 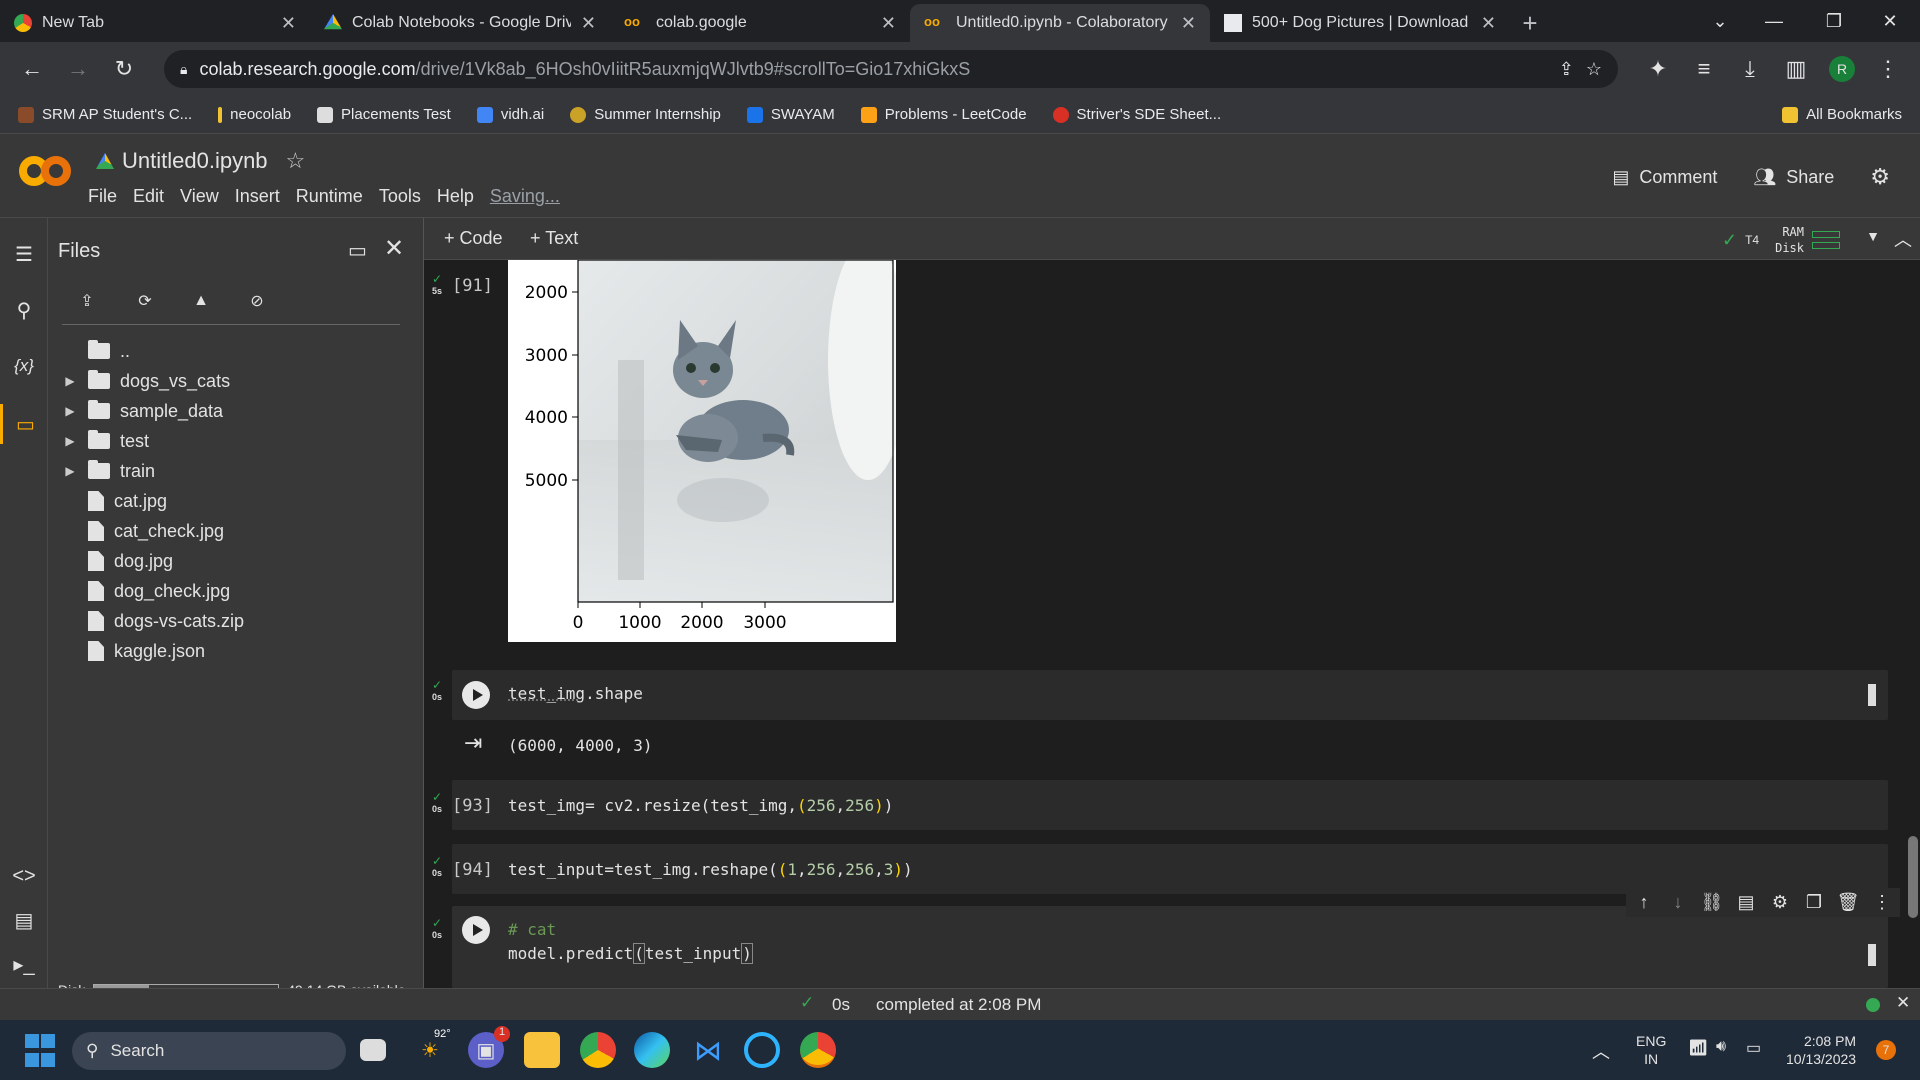 I want to click on delete-icon: 🗑︎, so click(x=1848, y=902).